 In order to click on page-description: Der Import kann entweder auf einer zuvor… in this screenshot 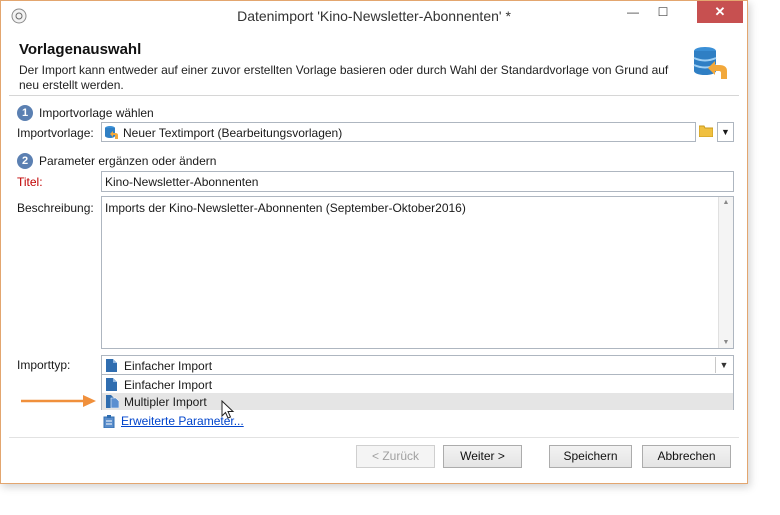, I will do `click(344, 77)`.